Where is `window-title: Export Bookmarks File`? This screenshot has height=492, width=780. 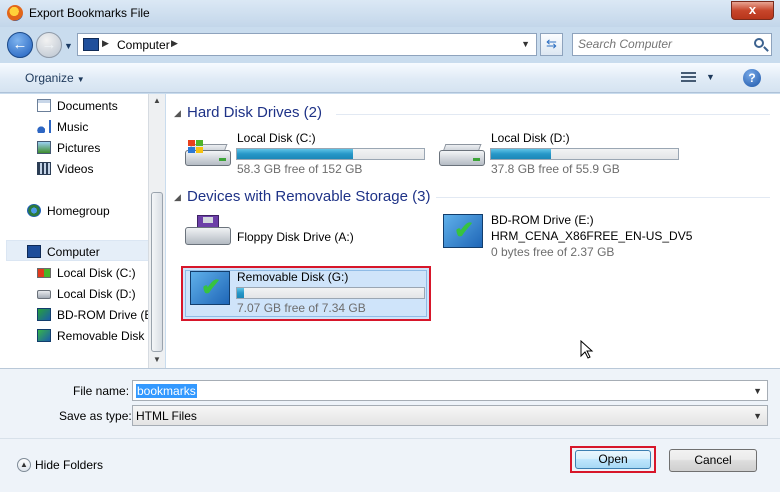 window-title: Export Bookmarks File is located at coordinates (89, 13).